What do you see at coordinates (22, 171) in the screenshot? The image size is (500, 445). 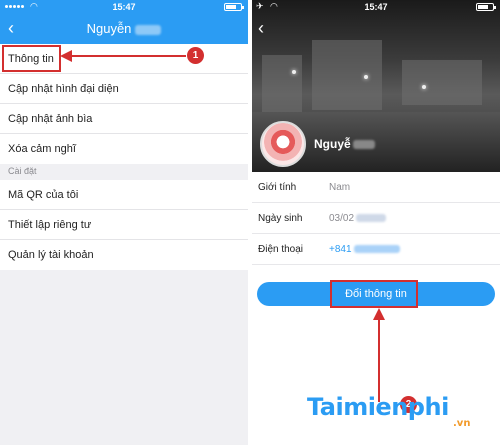 I see `settings-section-label: Cài đặt` at bounding box center [22, 171].